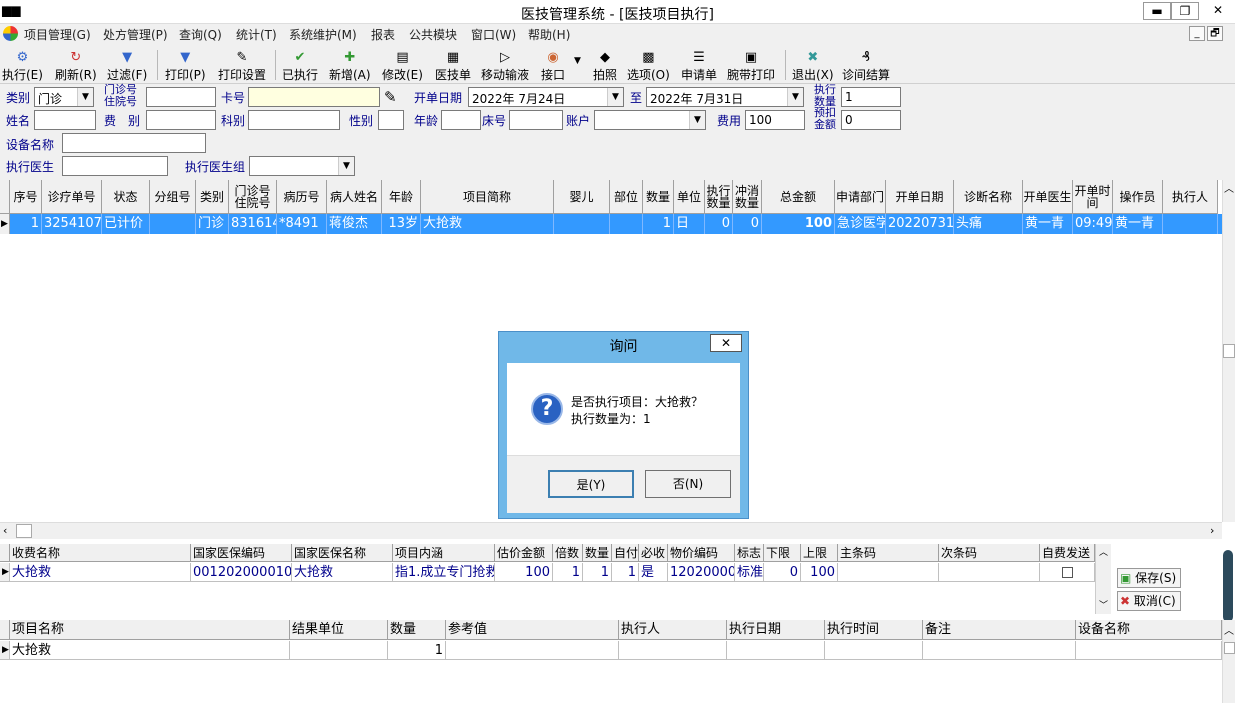  Describe the element at coordinates (383, 34) in the screenshot. I see `menu-report: 报表` at that location.